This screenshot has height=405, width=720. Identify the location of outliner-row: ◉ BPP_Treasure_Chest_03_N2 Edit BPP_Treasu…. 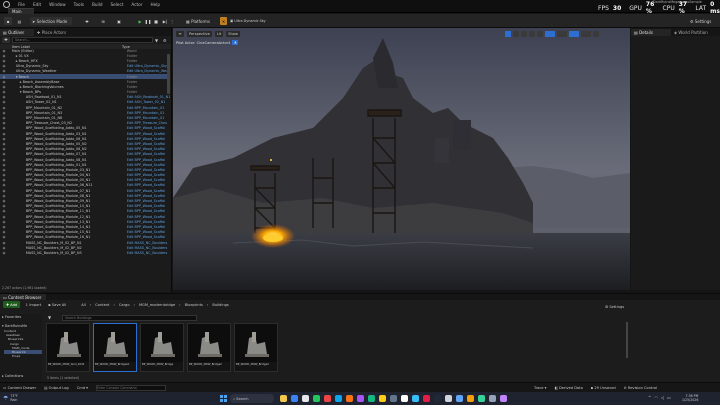
(85, 123).